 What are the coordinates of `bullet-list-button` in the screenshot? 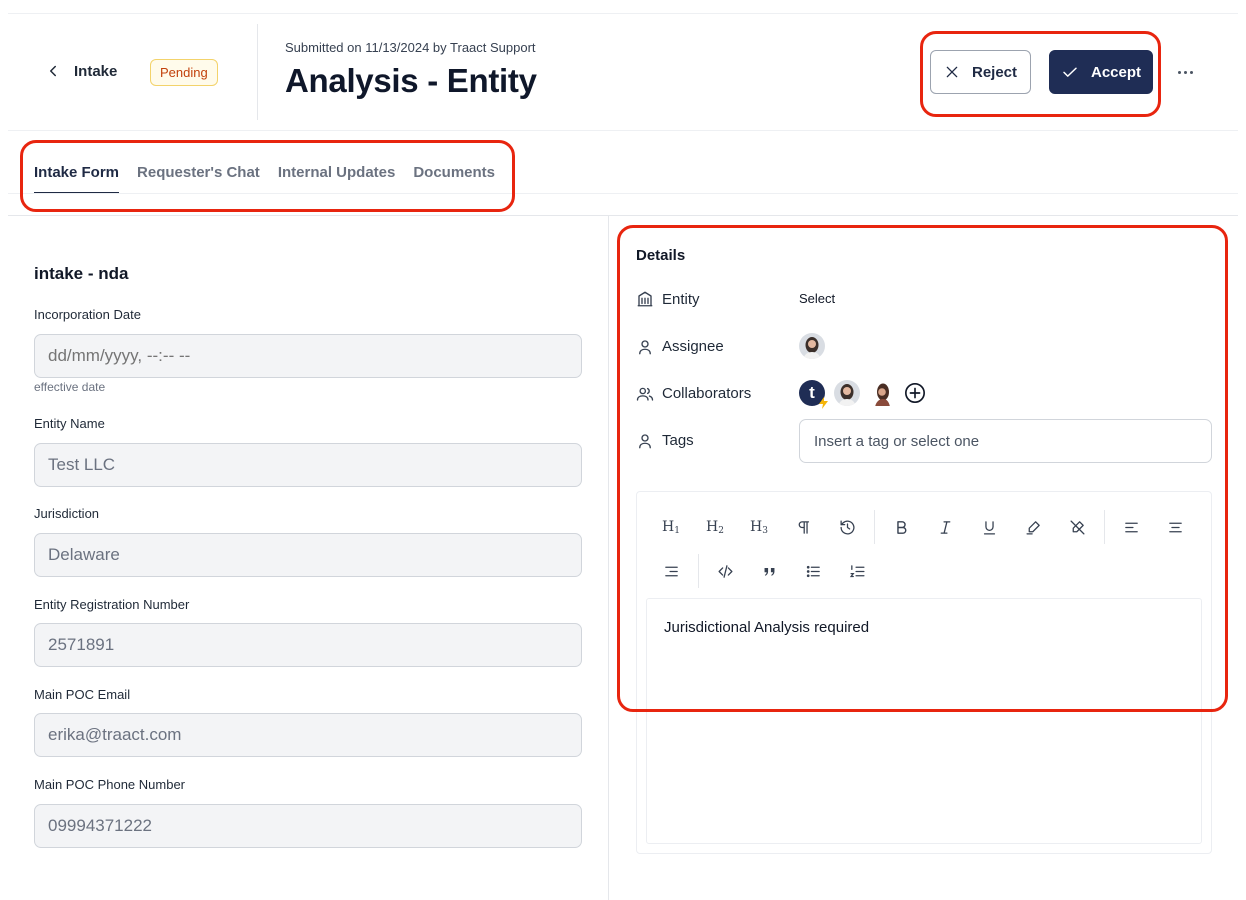 It's located at (813, 571).